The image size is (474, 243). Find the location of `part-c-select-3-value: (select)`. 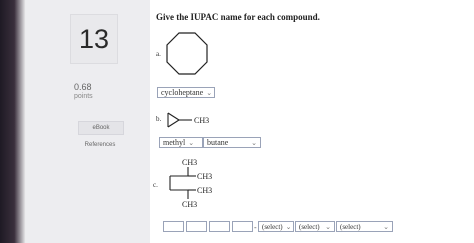

part-c-select-3-value: (select) is located at coordinates (350, 226).